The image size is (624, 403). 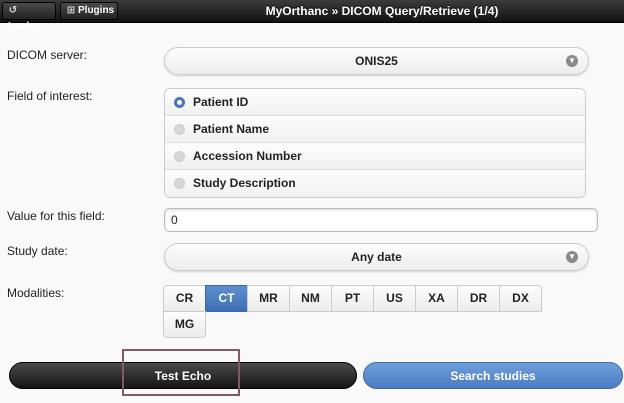 What do you see at coordinates (244, 183) in the screenshot?
I see `radio-label: Study Description` at bounding box center [244, 183].